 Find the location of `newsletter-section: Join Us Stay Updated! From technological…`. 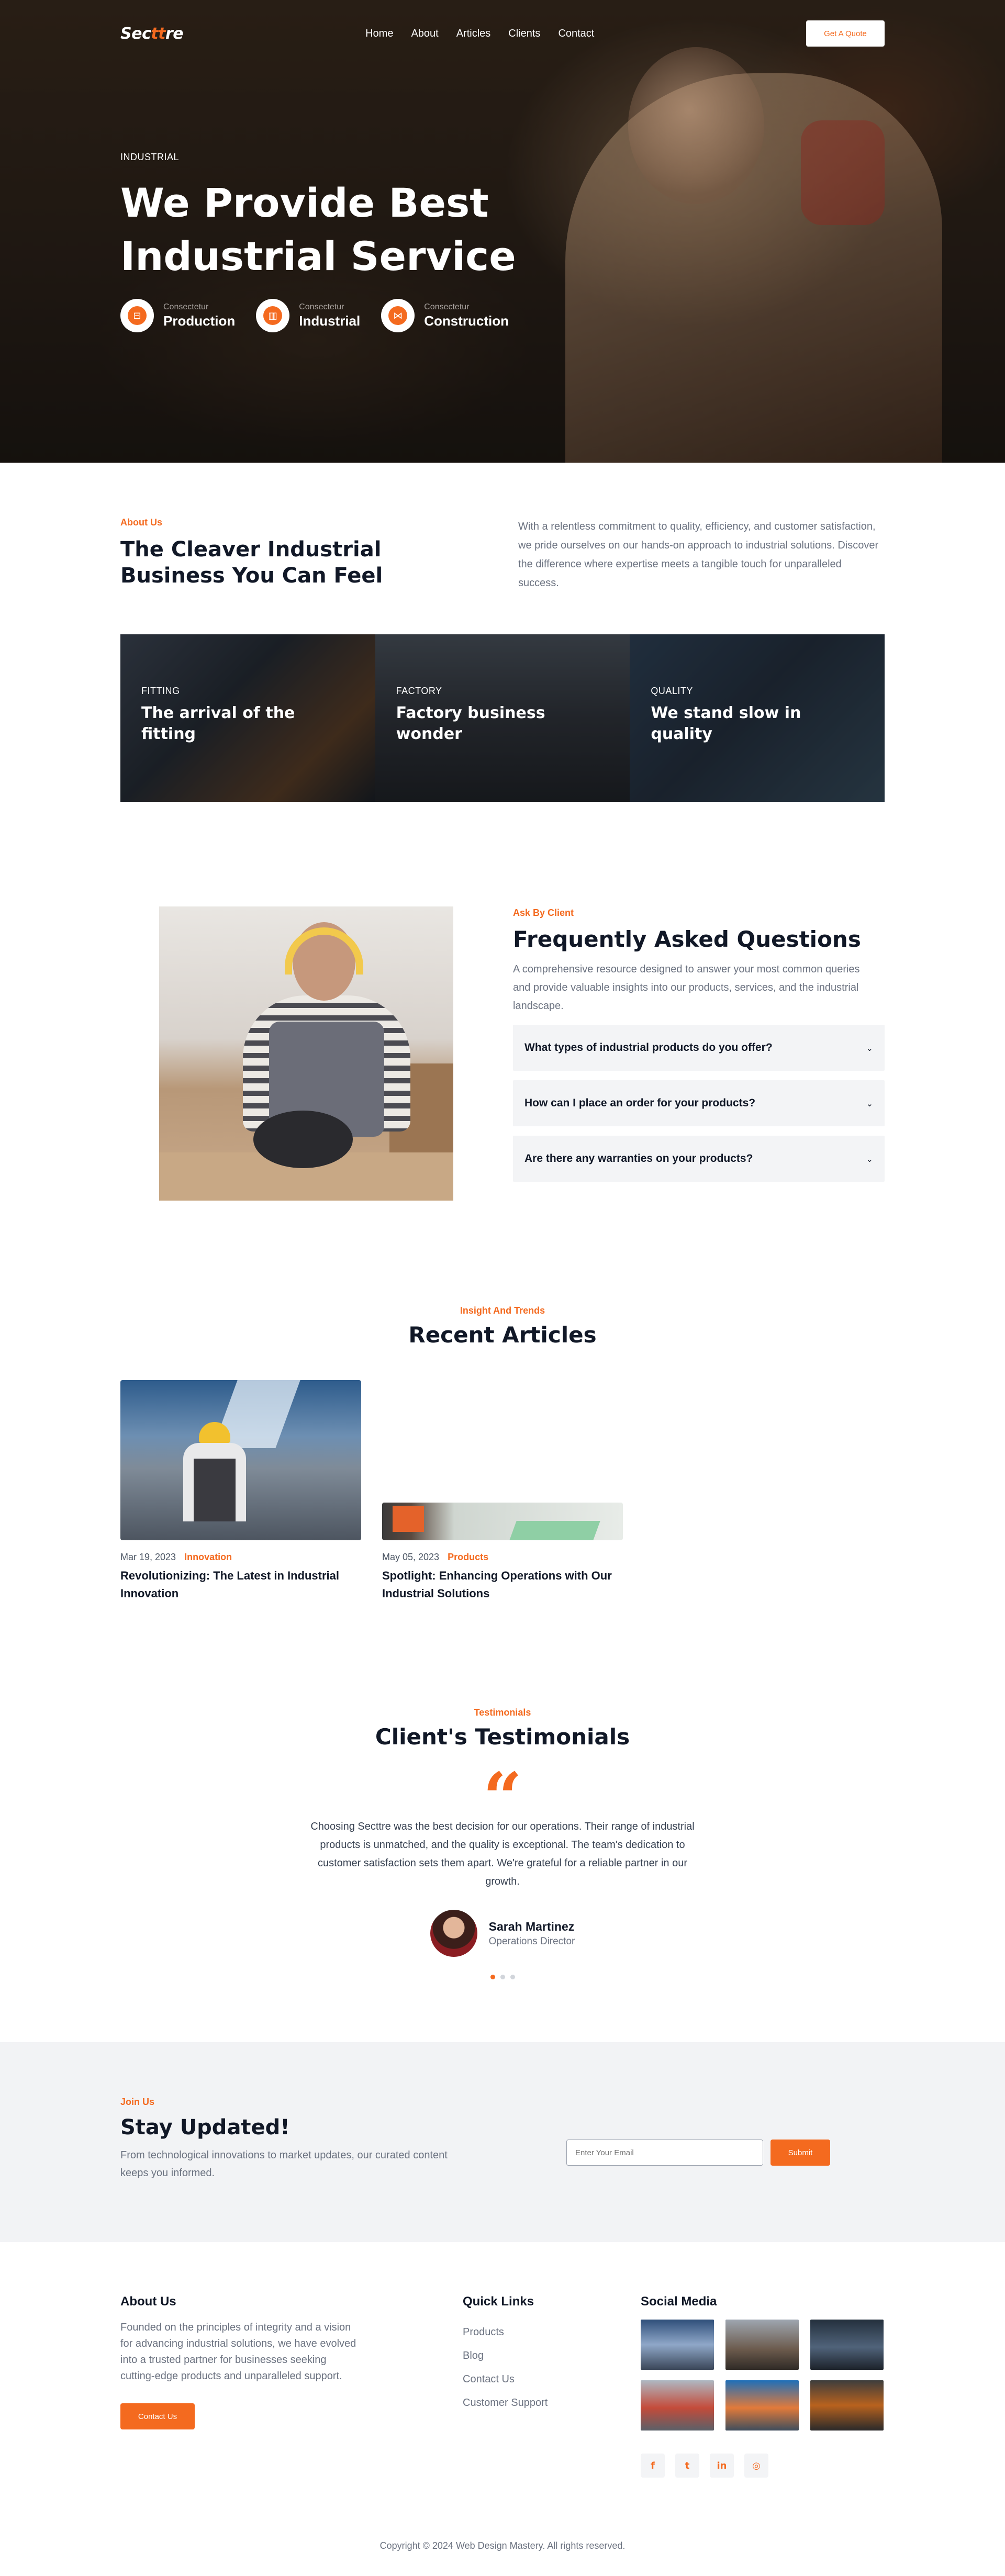

newsletter-section: Join Us Stay Updated! From technological… is located at coordinates (502, 2142).